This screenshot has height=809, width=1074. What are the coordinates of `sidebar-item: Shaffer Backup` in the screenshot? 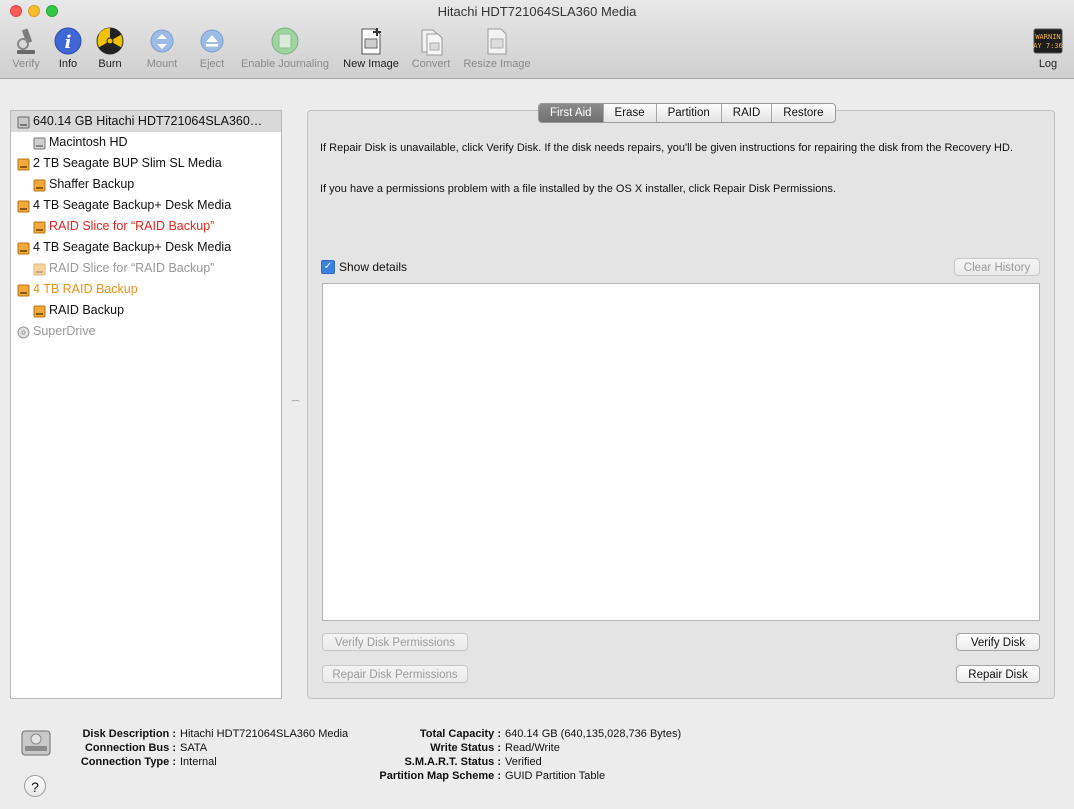 It's located at (146, 184).